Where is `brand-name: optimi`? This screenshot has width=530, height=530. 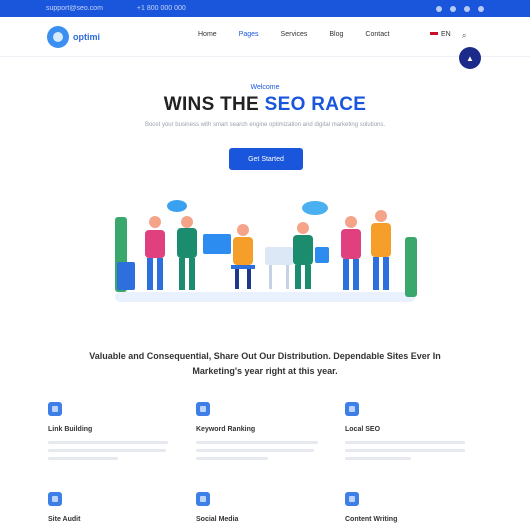
brand-name: optimi is located at coordinates (86, 37).